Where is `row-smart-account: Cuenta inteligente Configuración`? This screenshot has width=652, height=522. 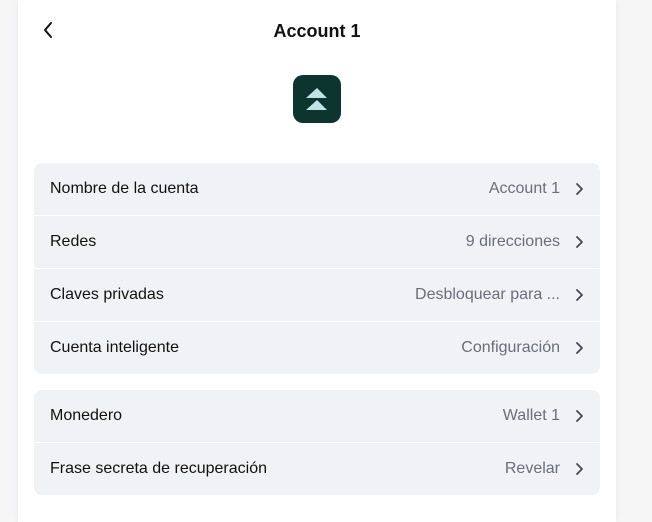
row-smart-account: Cuenta inteligente Configuración is located at coordinates (317, 347).